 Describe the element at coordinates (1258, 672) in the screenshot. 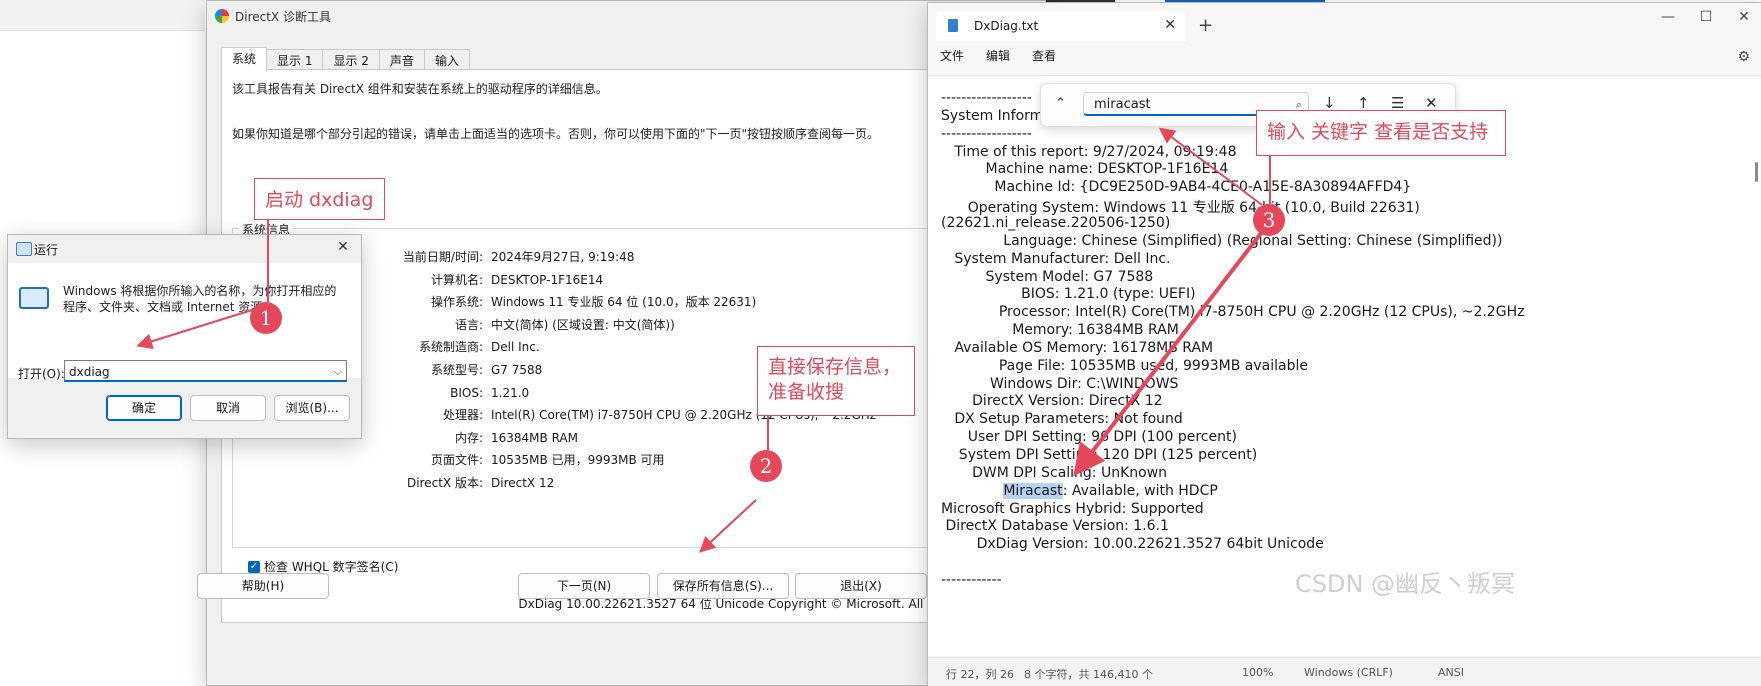

I see `zoom-level: 100%` at that location.